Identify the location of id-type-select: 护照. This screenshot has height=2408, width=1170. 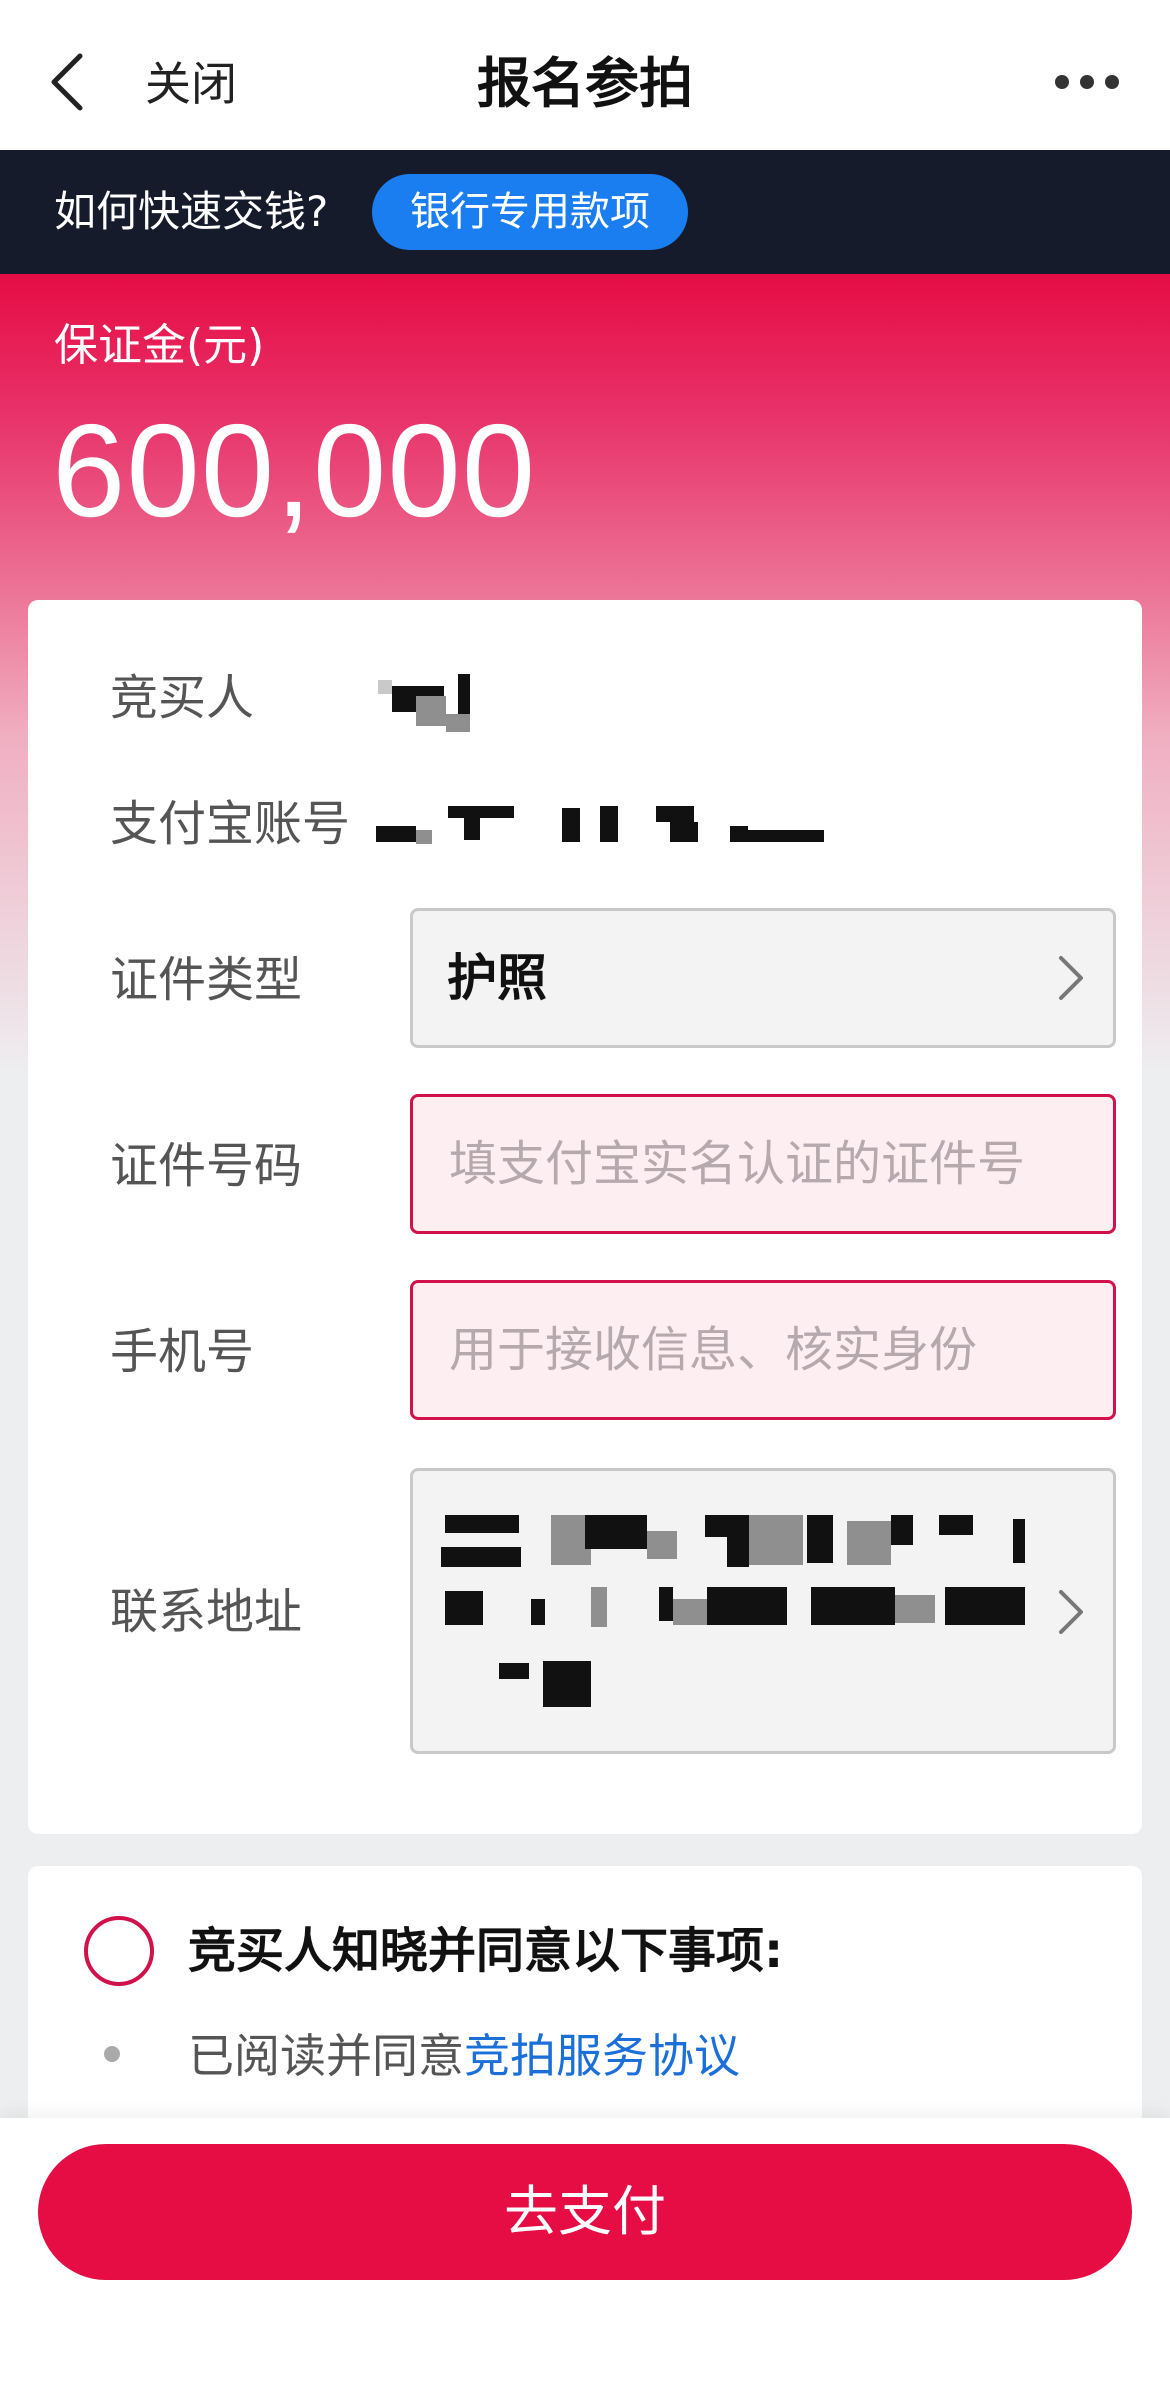
(763, 978).